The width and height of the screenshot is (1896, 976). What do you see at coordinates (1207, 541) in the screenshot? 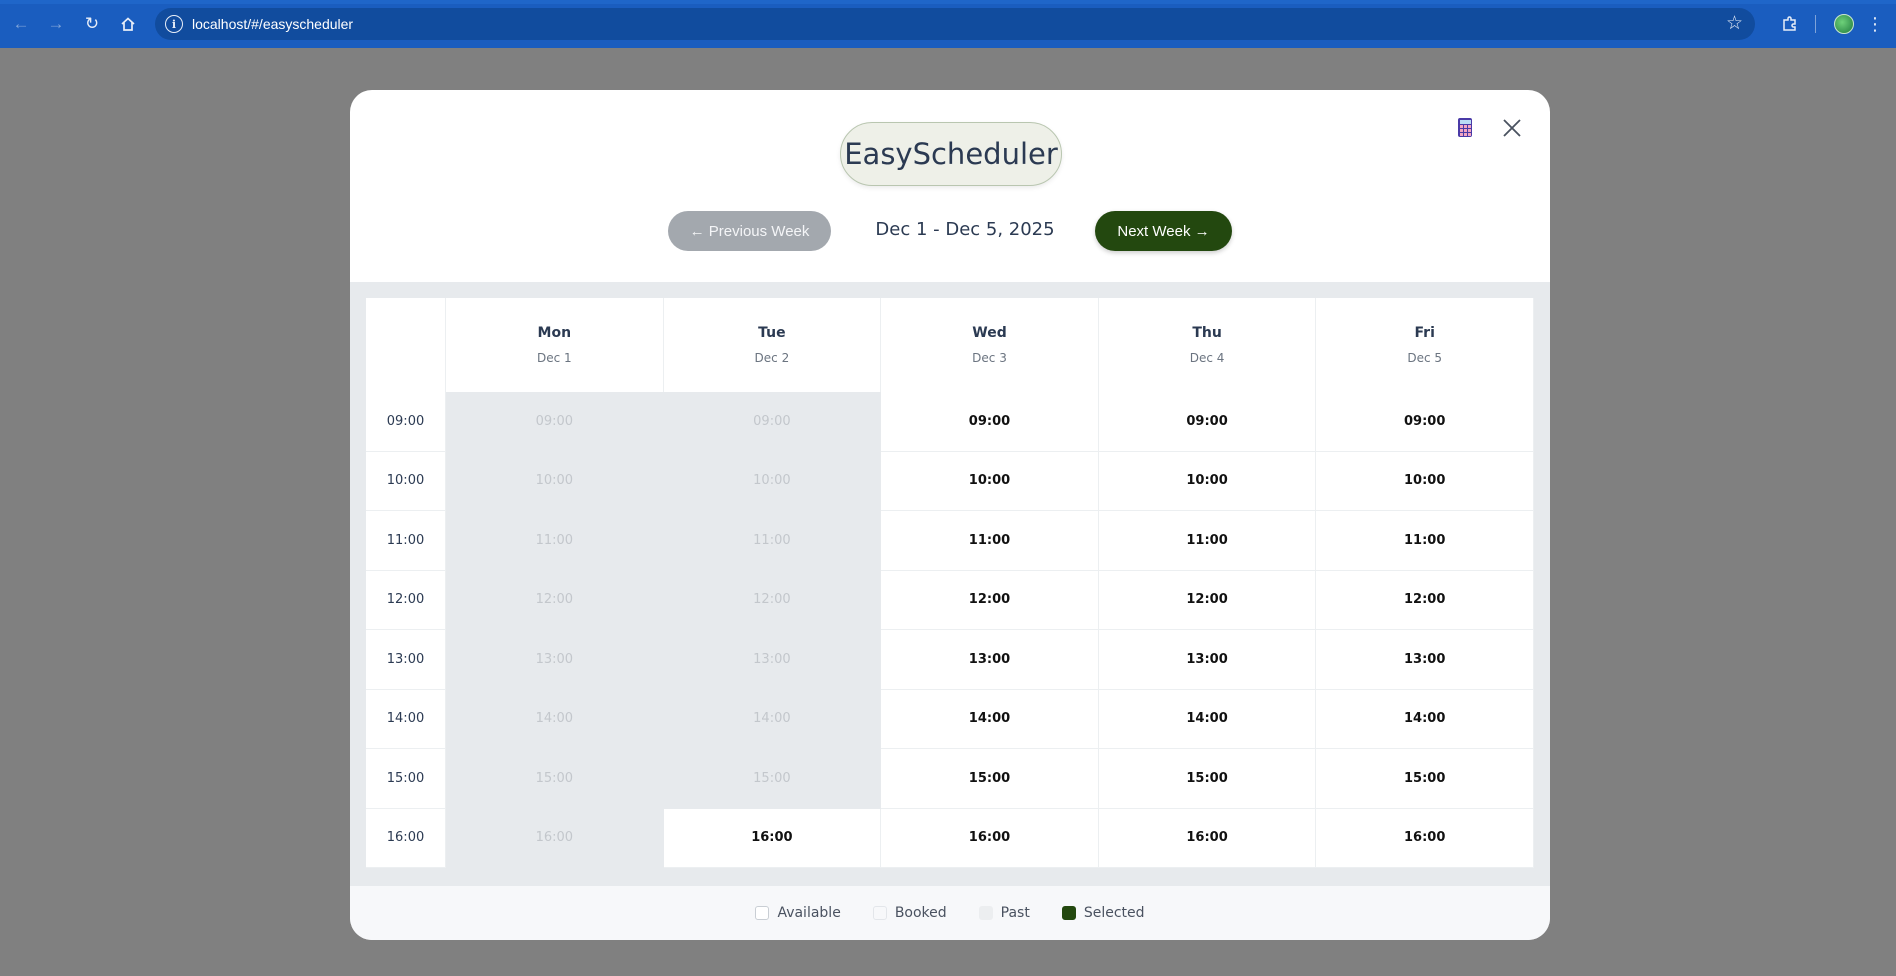
I see `time-slot-thu-1100: 11:00` at bounding box center [1207, 541].